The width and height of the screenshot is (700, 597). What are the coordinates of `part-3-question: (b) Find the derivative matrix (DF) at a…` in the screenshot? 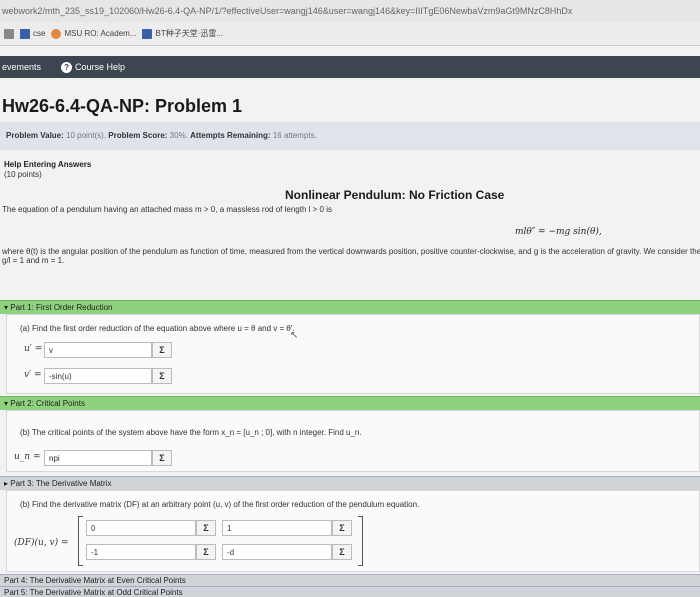 It's located at (220, 504).